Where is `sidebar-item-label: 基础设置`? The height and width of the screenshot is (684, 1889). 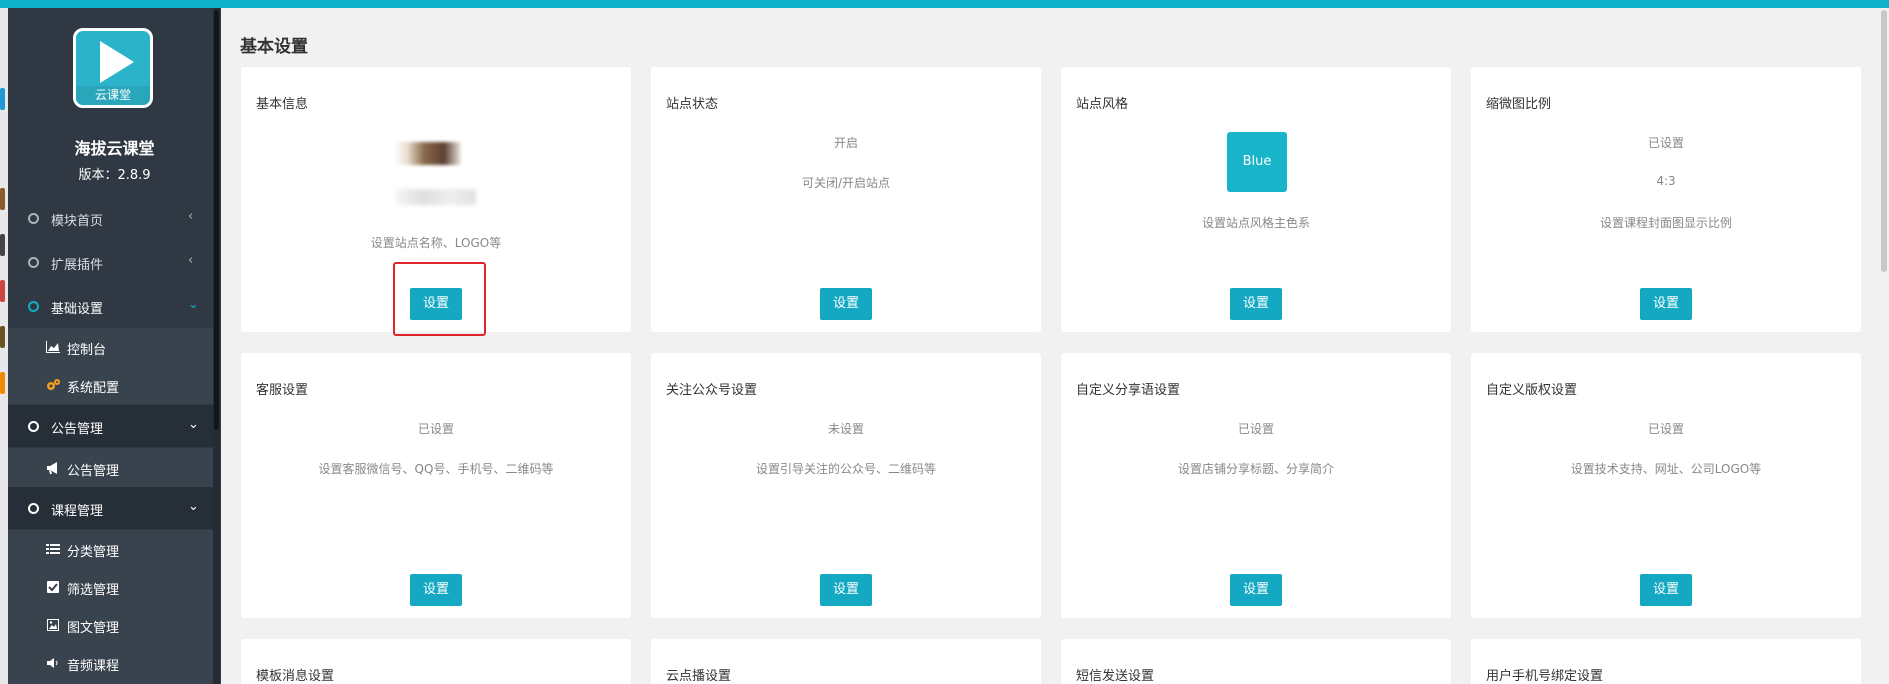 sidebar-item-label: 基础设置 is located at coordinates (77, 309).